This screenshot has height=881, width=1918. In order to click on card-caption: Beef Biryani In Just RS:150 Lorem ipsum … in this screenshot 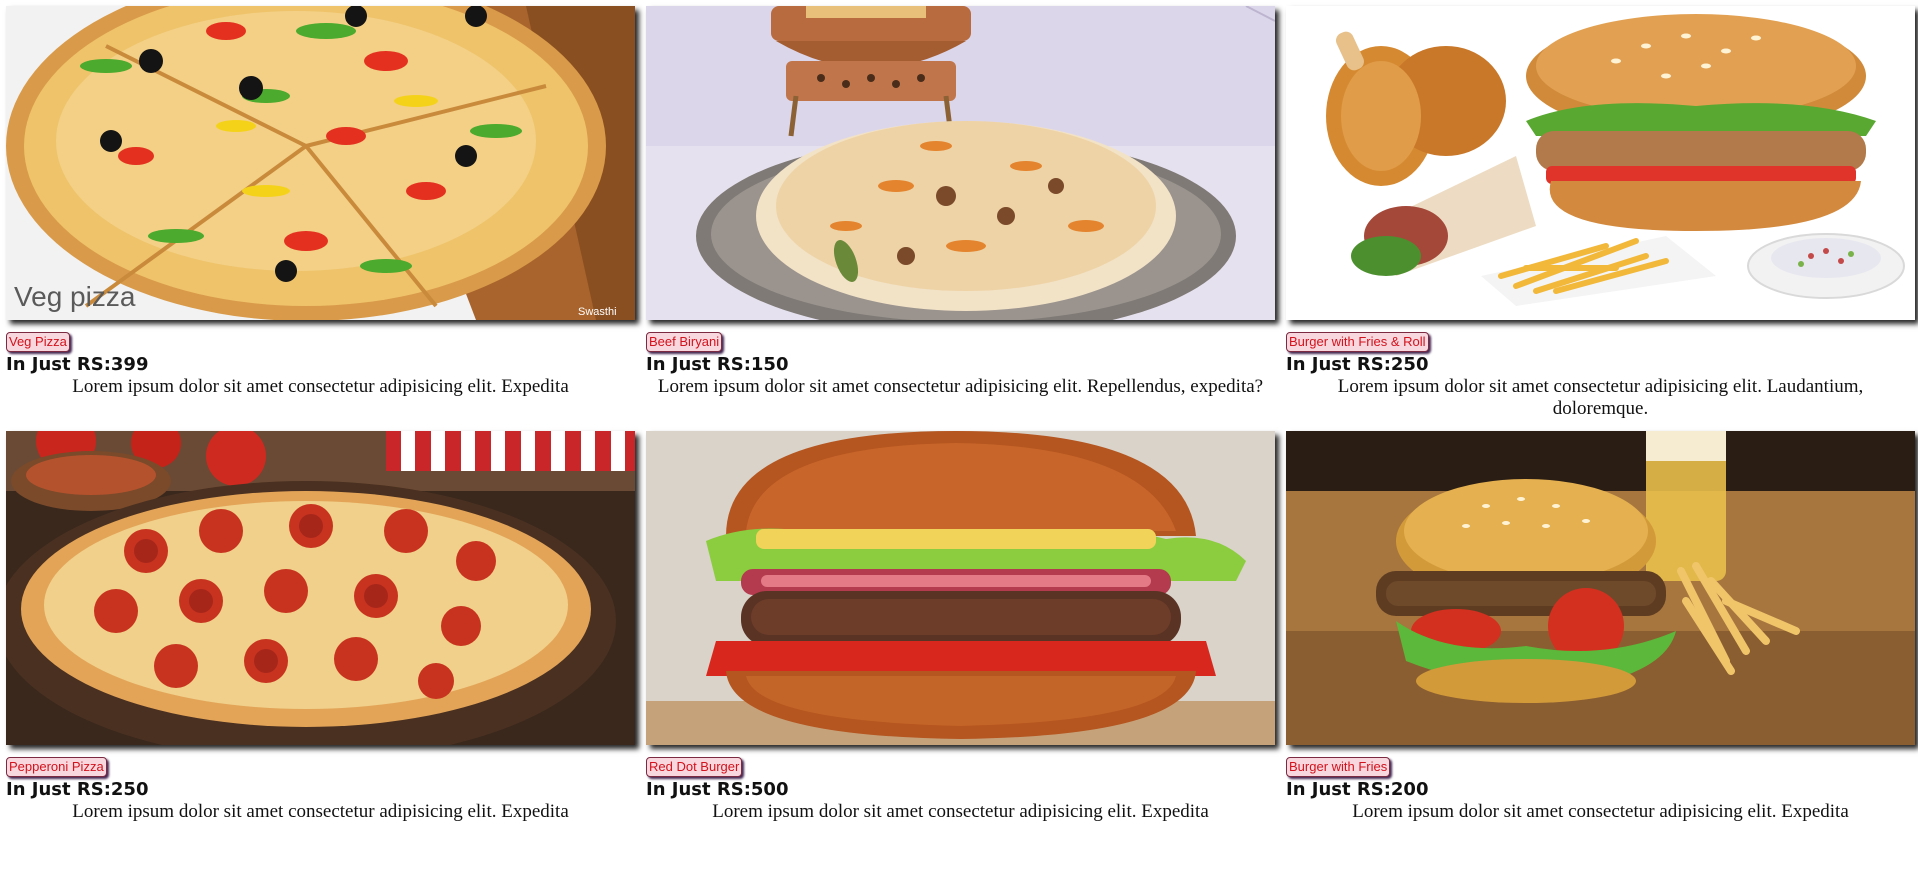, I will do `click(960, 359)`.